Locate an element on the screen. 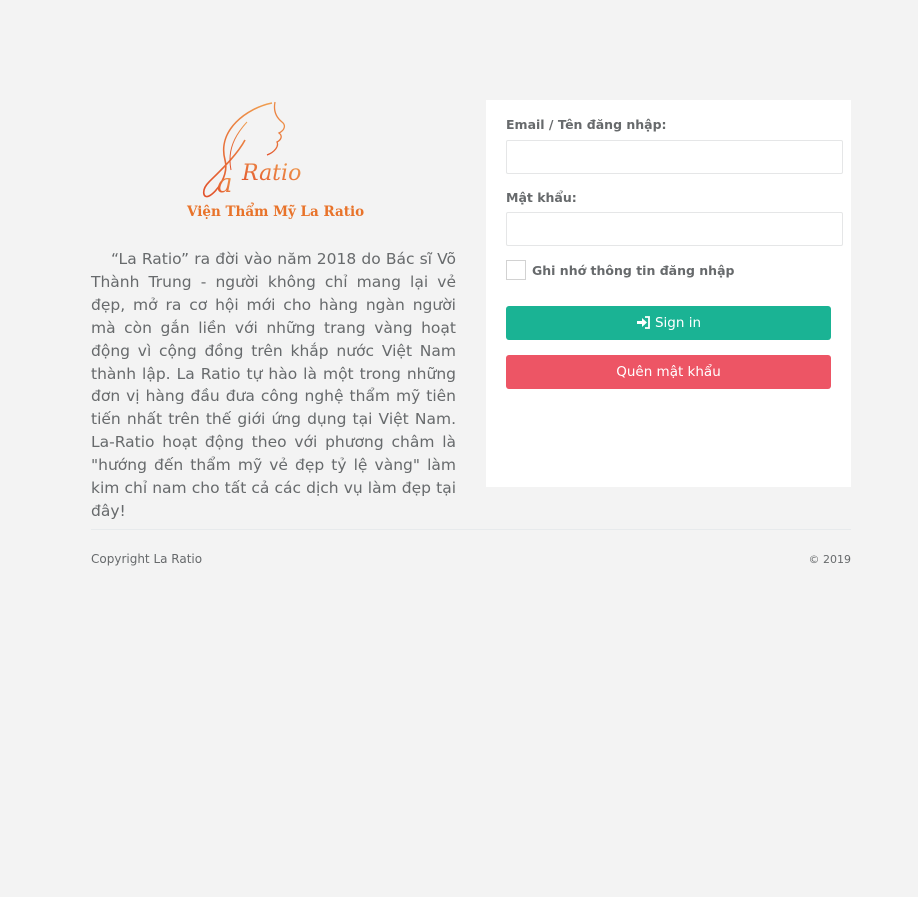 The height and width of the screenshot is (897, 918). email-label: Email / Tên đăng nhập: is located at coordinates (586, 124).